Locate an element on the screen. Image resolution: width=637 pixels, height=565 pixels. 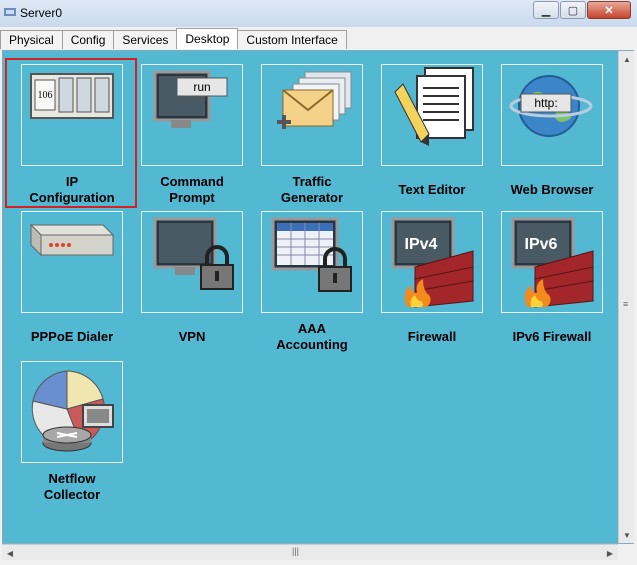
firewall-icon: IPv4 is located at coordinates (432, 262).